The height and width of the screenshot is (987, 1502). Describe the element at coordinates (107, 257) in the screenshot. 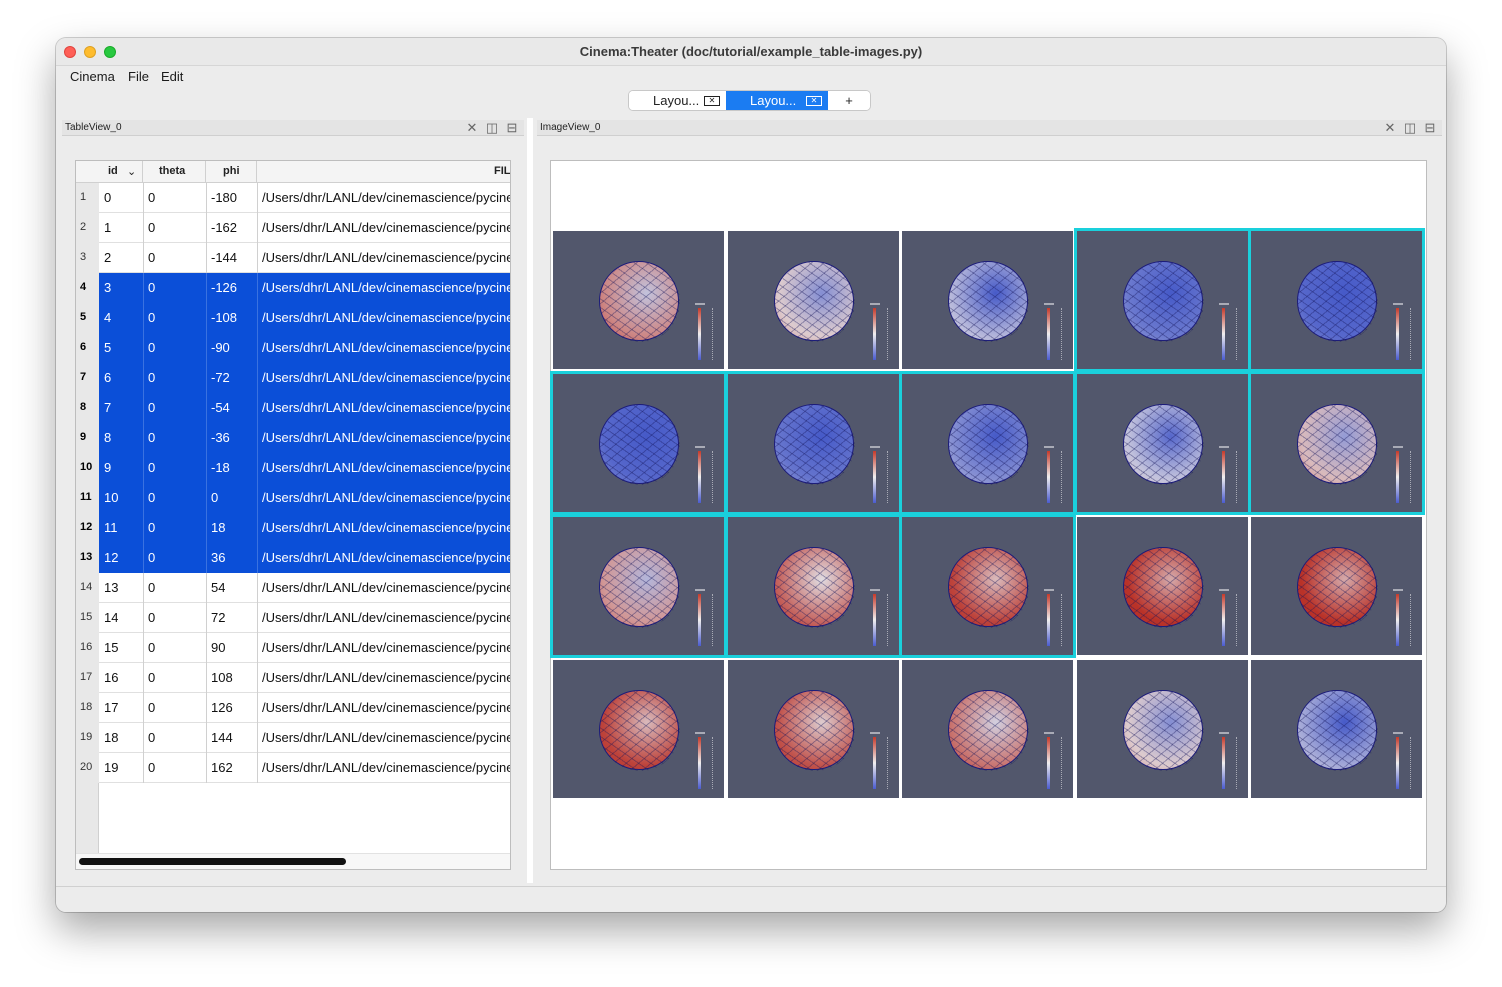

I see `cell-id: 2` at that location.